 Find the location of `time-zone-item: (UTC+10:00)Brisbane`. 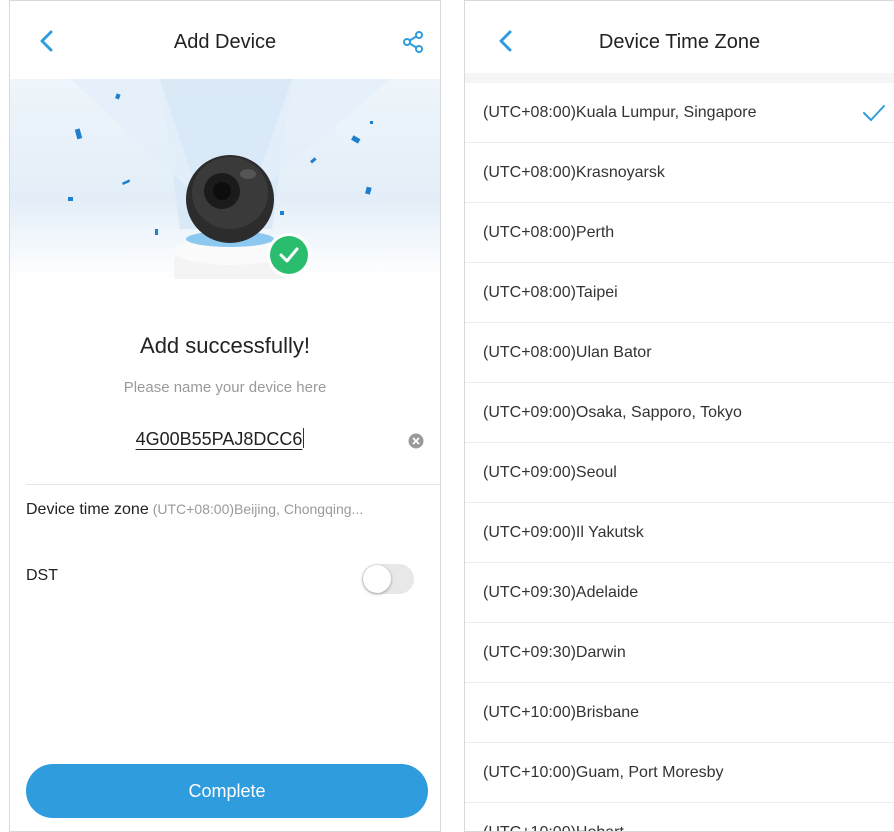

time-zone-item: (UTC+10:00)Brisbane is located at coordinates (679, 713).